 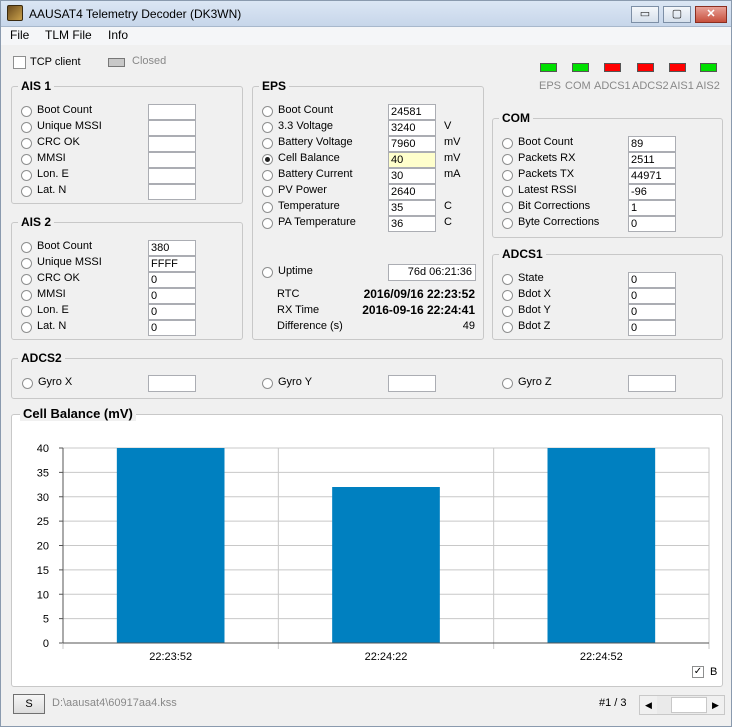 What do you see at coordinates (309, 158) in the screenshot?
I see `eps-cell-balance-label: Cell Balance` at bounding box center [309, 158].